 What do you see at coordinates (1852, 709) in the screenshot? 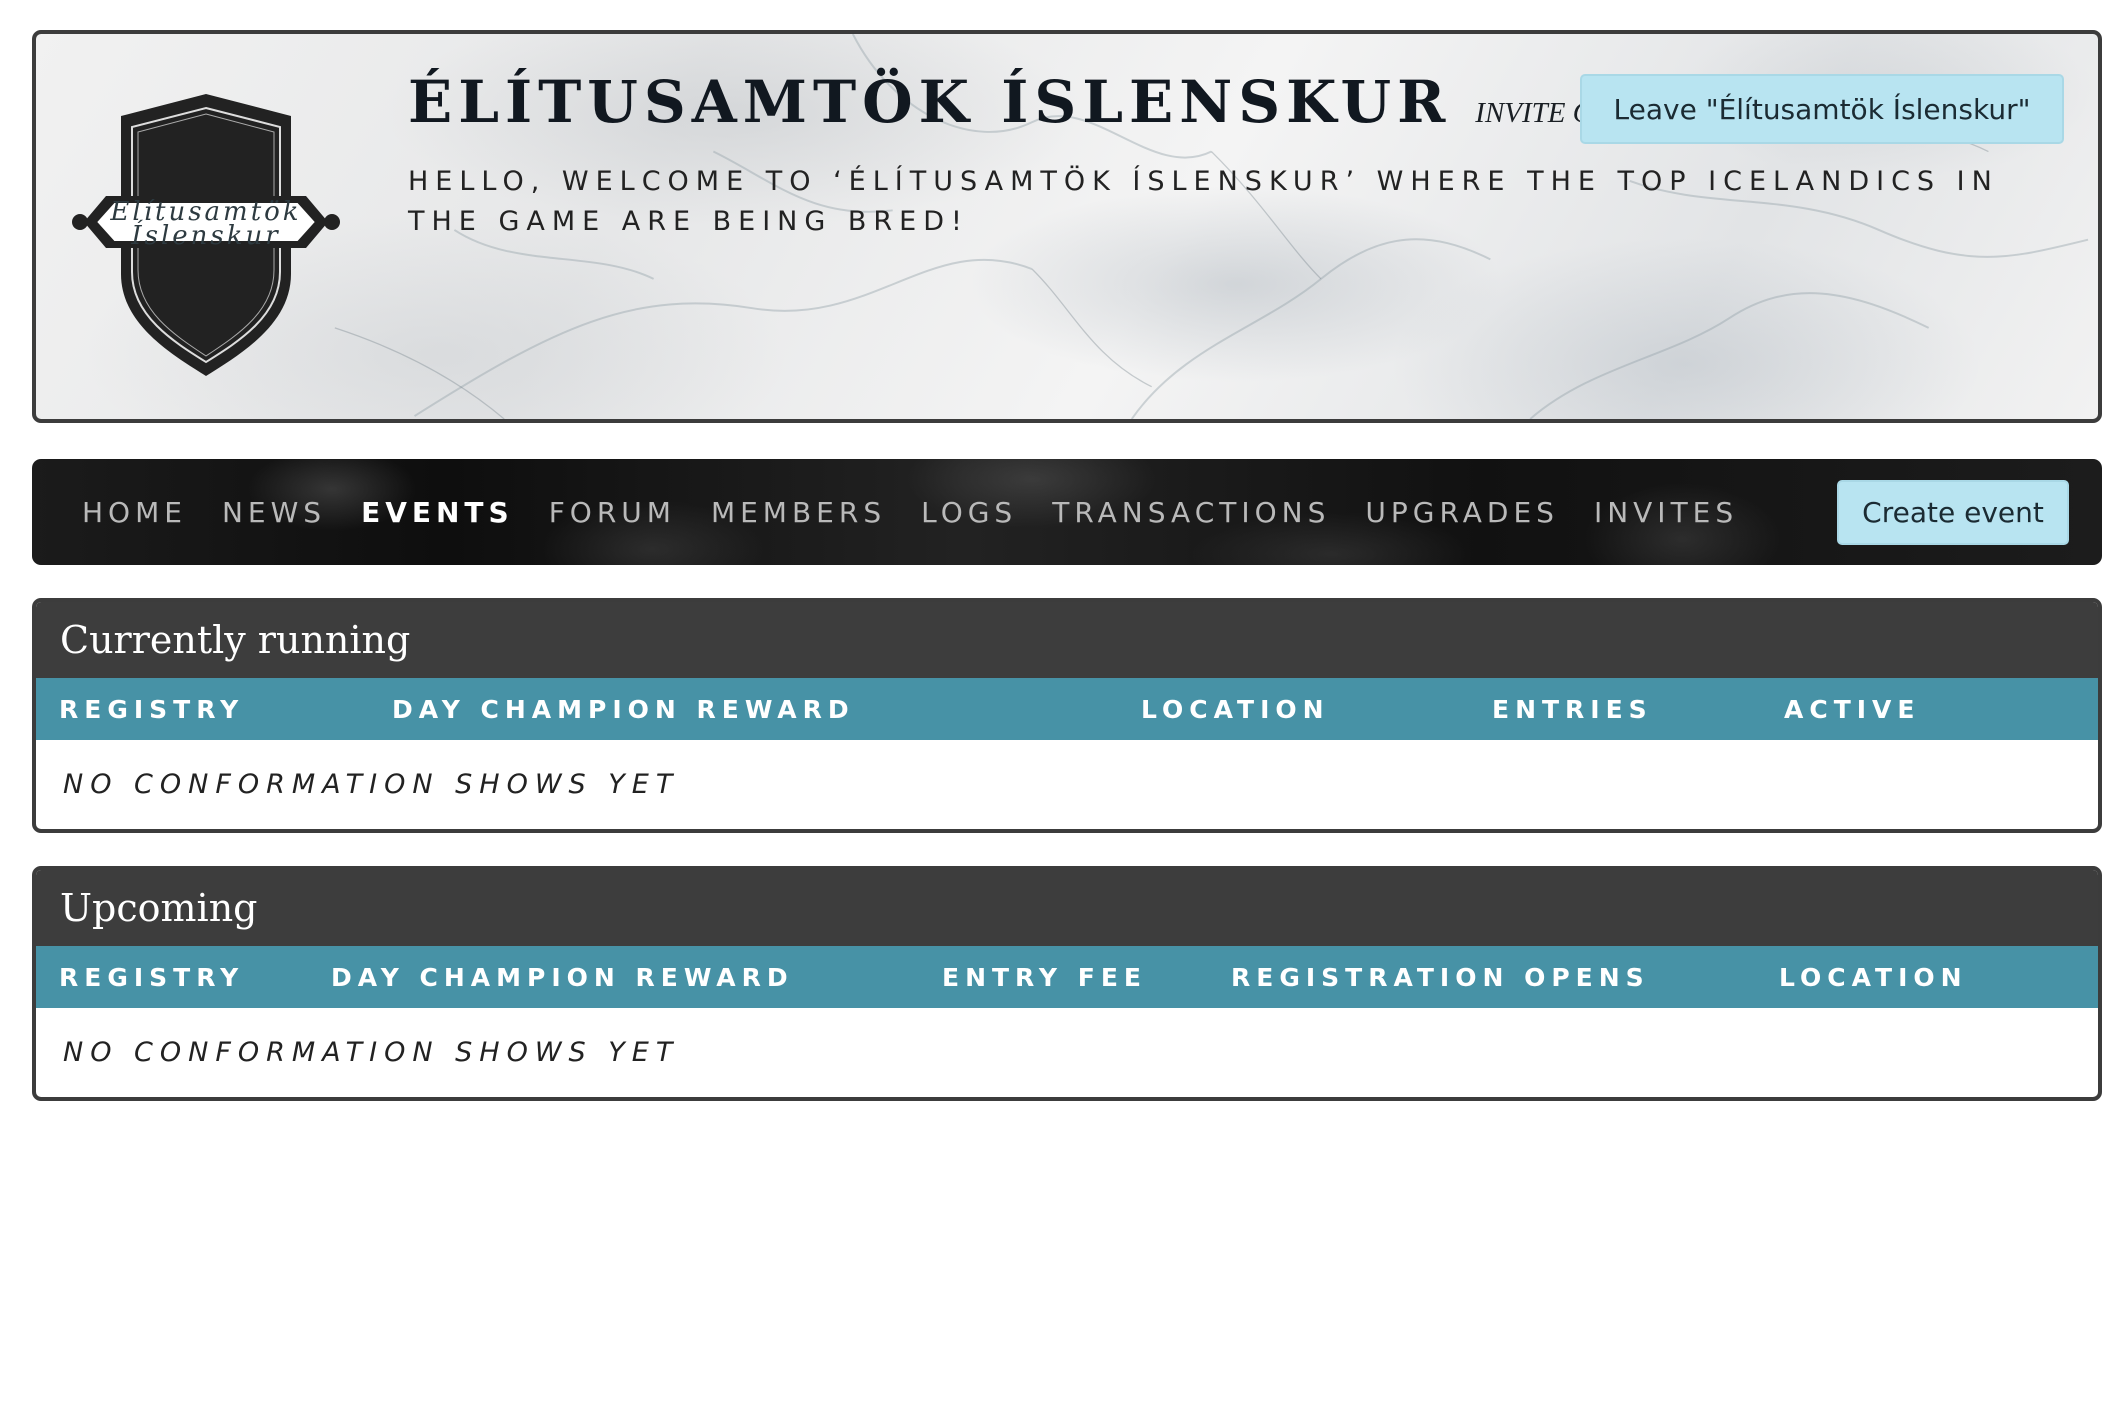
I see `column-active: Active` at bounding box center [1852, 709].